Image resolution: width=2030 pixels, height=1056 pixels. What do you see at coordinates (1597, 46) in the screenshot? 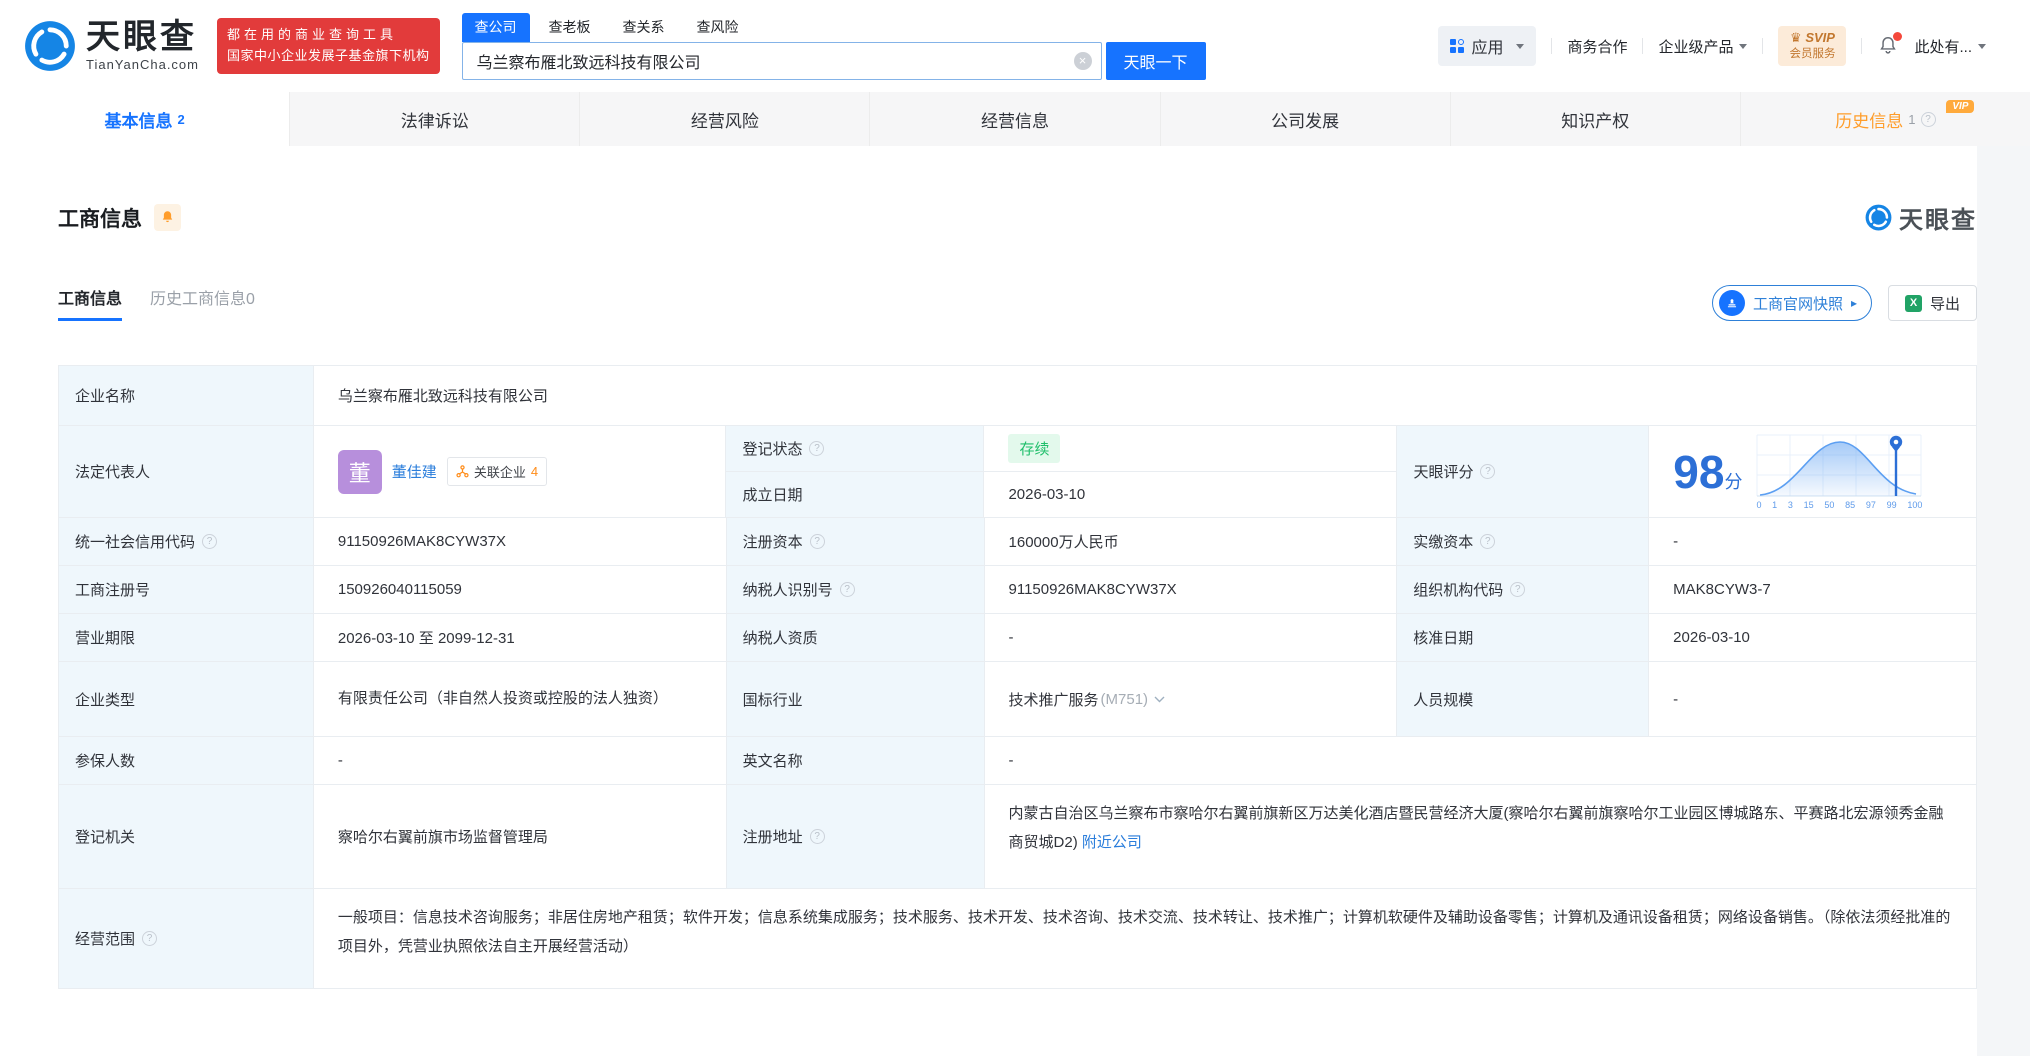
I see `cooperation-link: 商务合作` at bounding box center [1597, 46].